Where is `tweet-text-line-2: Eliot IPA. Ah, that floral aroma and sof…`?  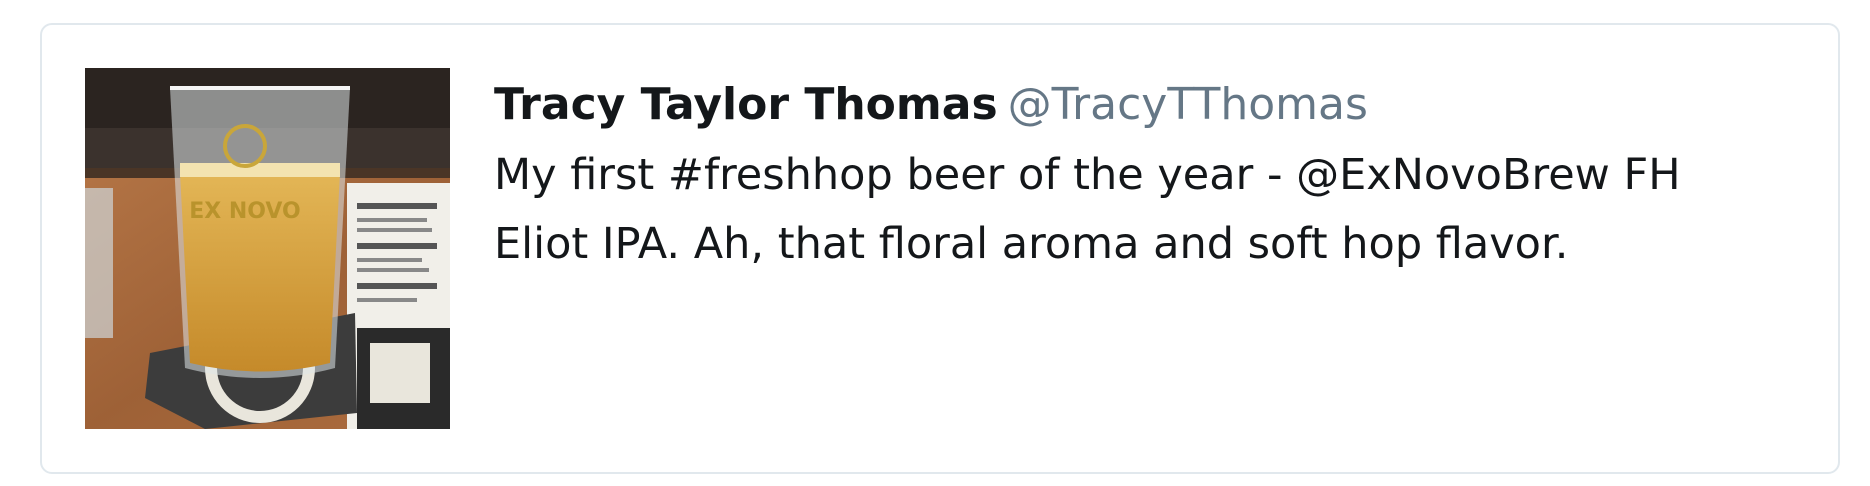
tweet-text-line-2: Eliot IPA. Ah, that floral aroma and sof… is located at coordinates (1031, 244).